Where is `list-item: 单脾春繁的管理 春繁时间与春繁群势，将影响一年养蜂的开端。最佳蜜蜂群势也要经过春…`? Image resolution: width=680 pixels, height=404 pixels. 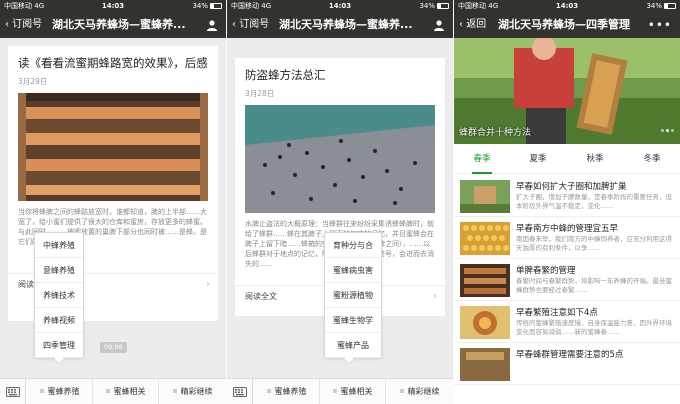 list-item: 单脾春繁的管理 春繁时间与春繁群势，将影响一年养蜂的开端。最佳蜜蜂群势也要经过春… is located at coordinates (567, 280).